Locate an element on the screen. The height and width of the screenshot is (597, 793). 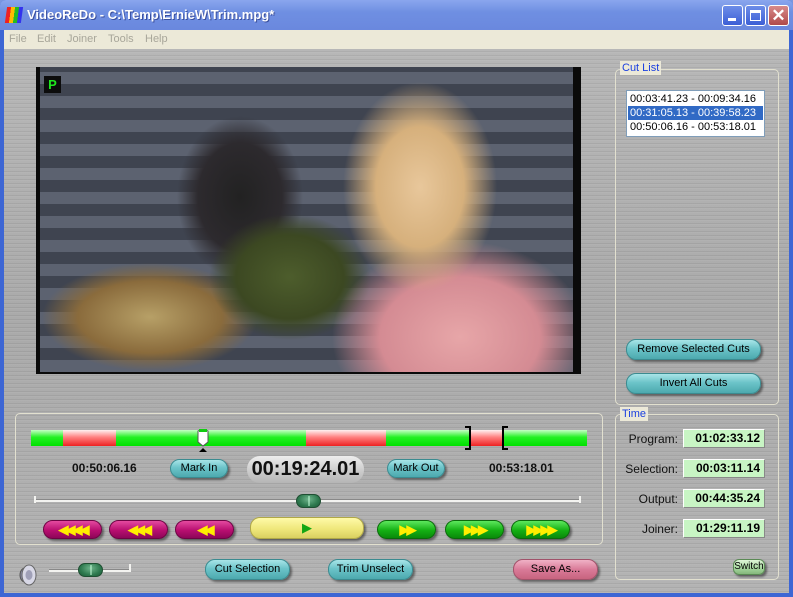
fast-forward-2x-button: ▶▶ is located at coordinates (406, 529).